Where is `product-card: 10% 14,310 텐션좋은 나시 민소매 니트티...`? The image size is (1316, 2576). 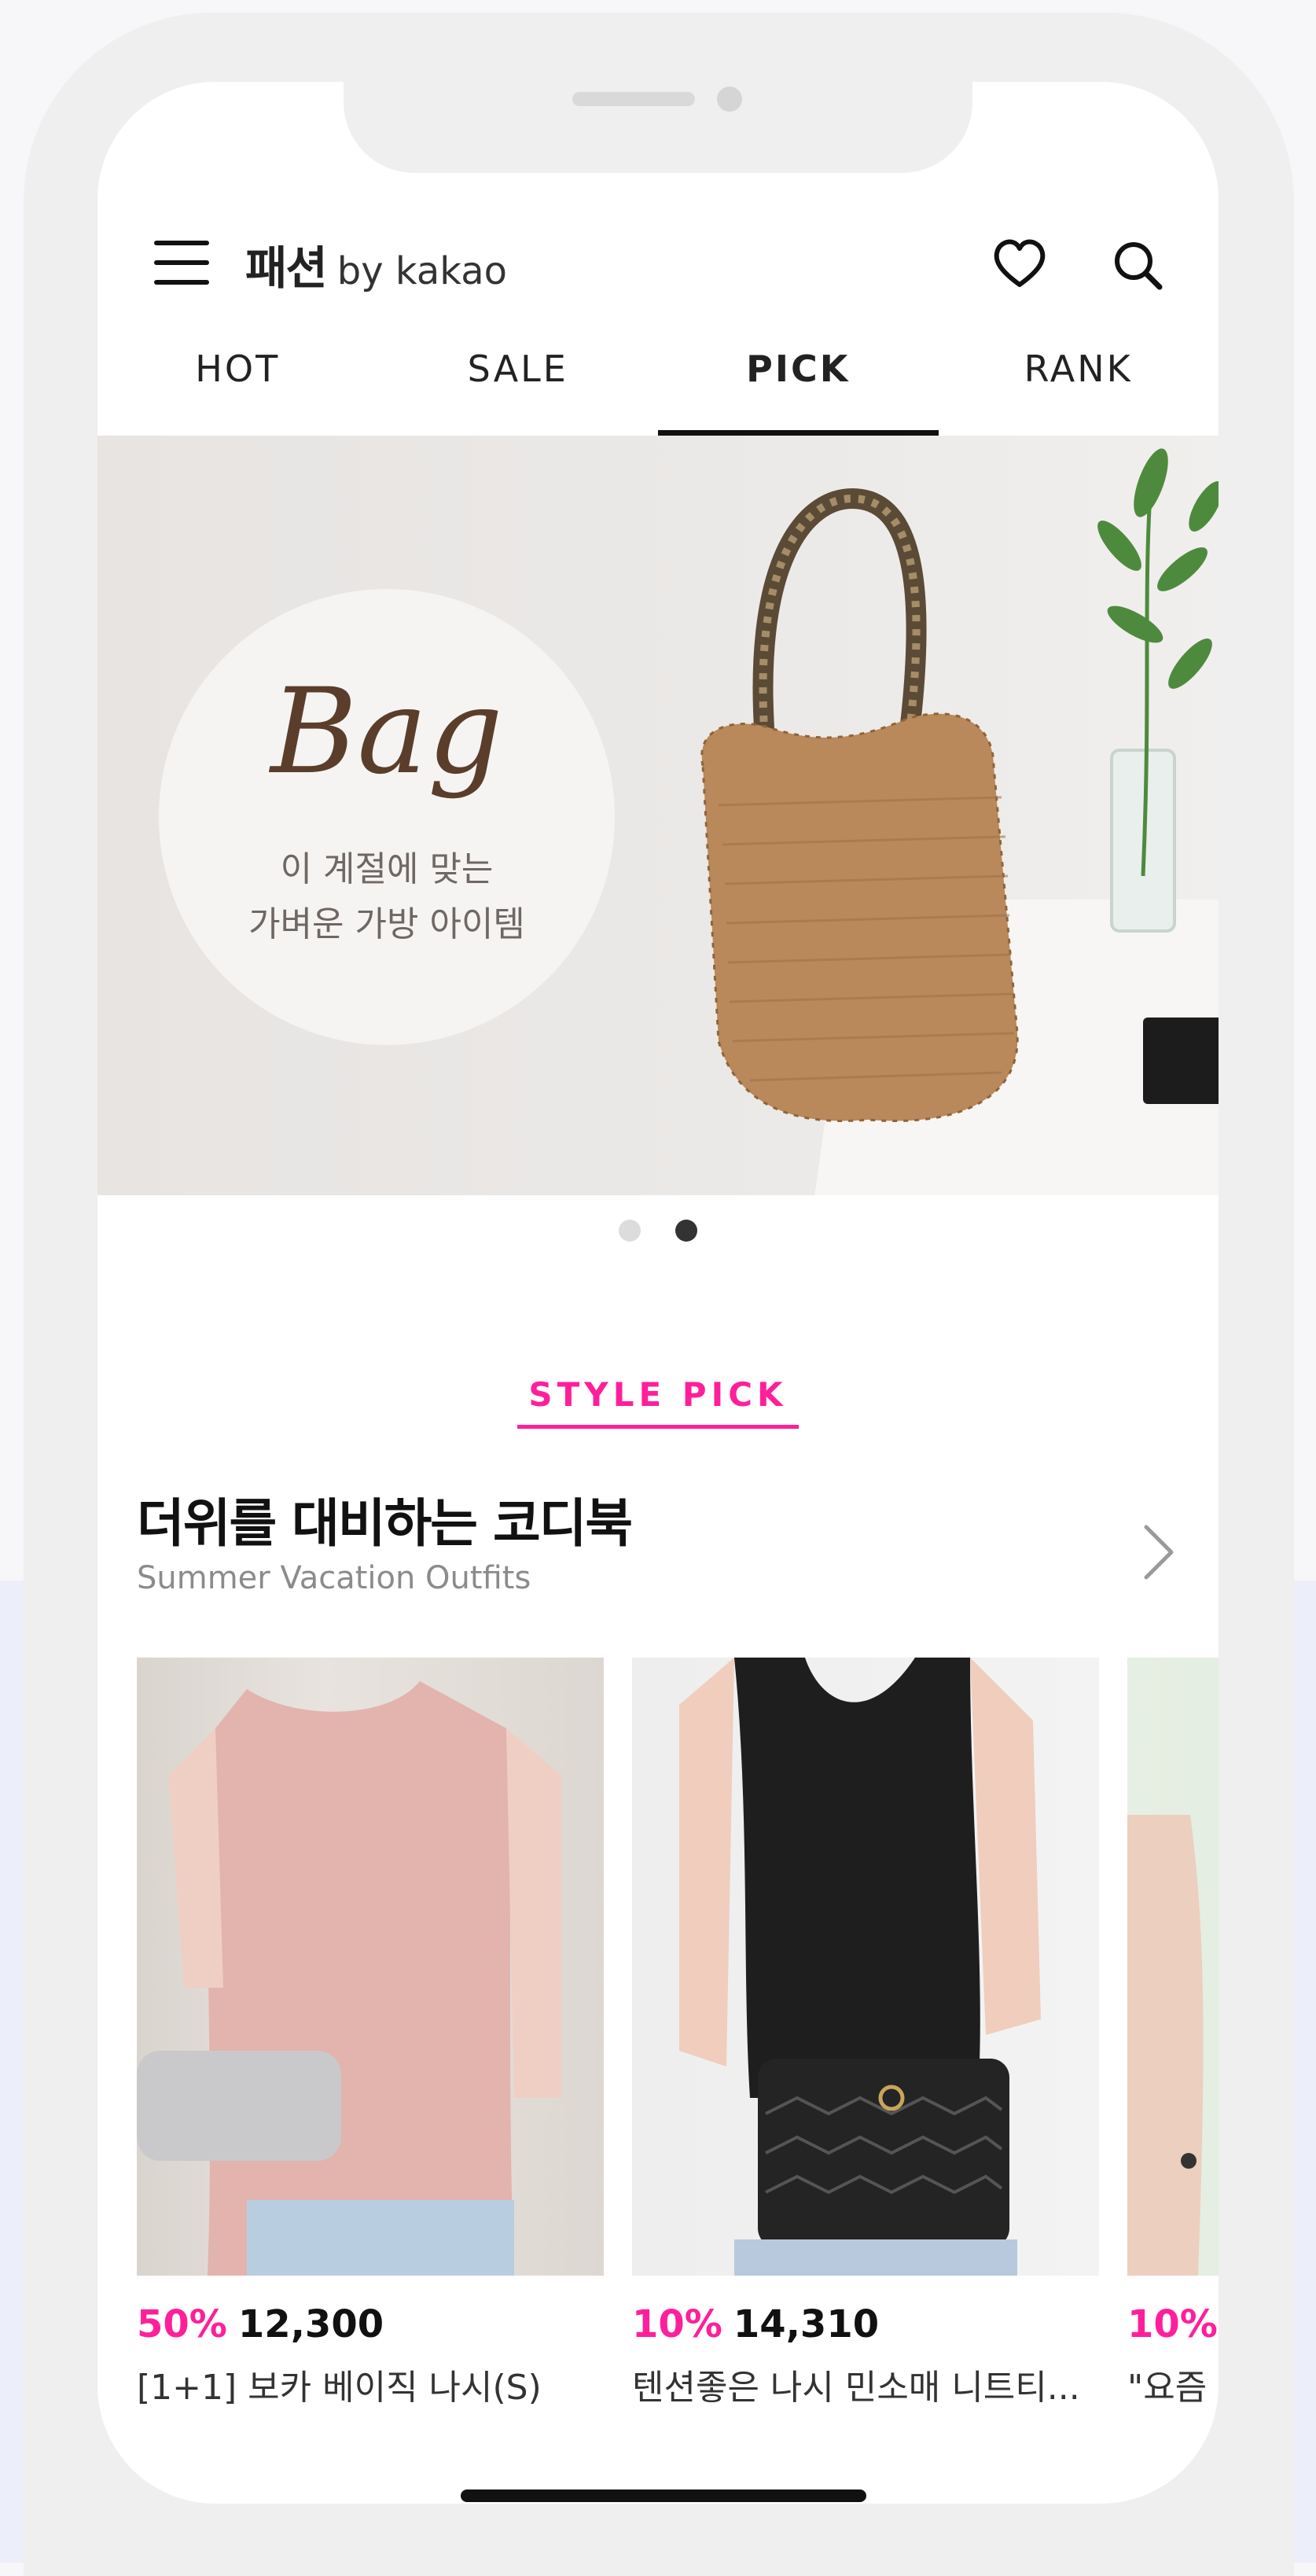
product-card: 10% 14,310 텐션좋은 나시 민소매 니트티... is located at coordinates (865, 2033).